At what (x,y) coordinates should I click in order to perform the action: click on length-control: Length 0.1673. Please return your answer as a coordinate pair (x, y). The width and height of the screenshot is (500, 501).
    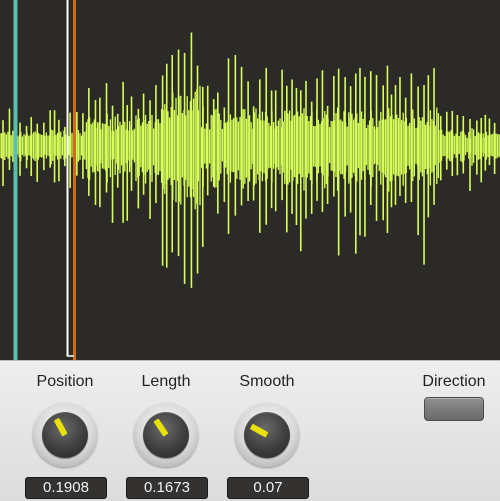
    Looking at the image, I should click on (166, 435).